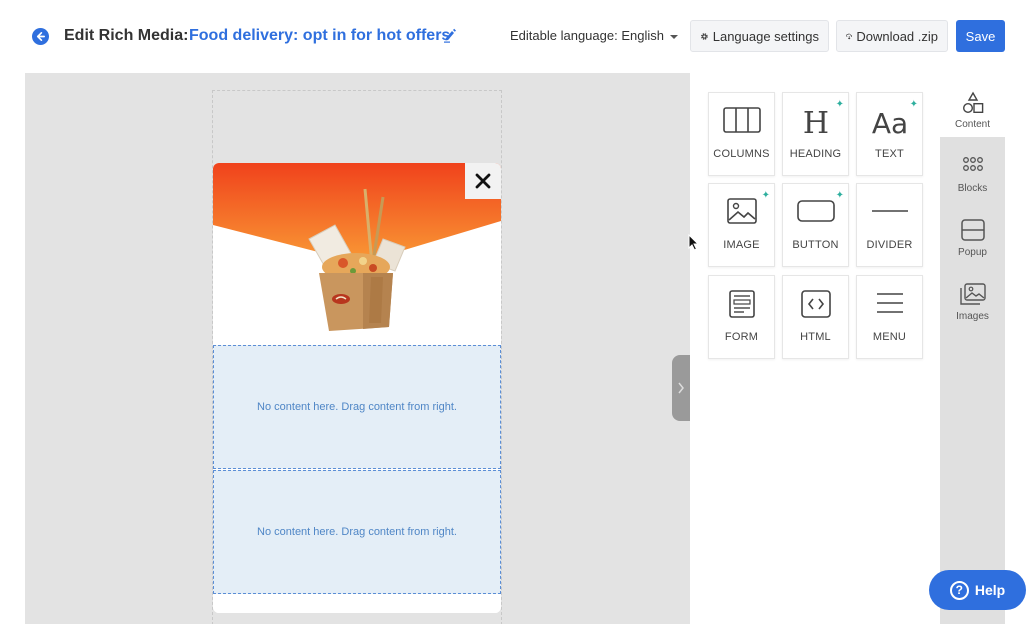 The height and width of the screenshot is (624, 1031). What do you see at coordinates (972, 188) in the screenshot?
I see `nav-label: Blocks` at bounding box center [972, 188].